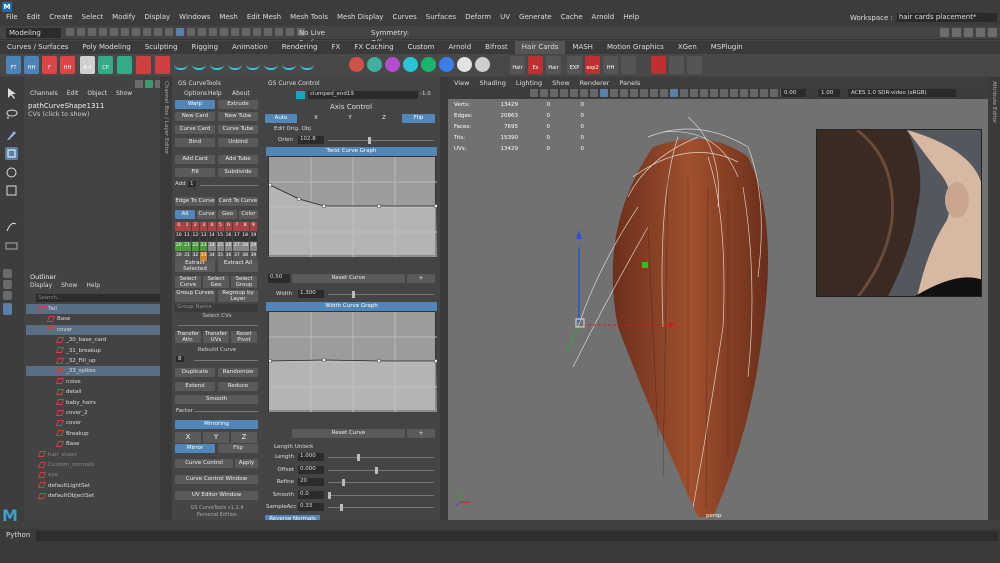 This screenshot has height=563, width=1000. Describe the element at coordinates (212, 236) in the screenshot. I see `layer-cell: 14` at that location.